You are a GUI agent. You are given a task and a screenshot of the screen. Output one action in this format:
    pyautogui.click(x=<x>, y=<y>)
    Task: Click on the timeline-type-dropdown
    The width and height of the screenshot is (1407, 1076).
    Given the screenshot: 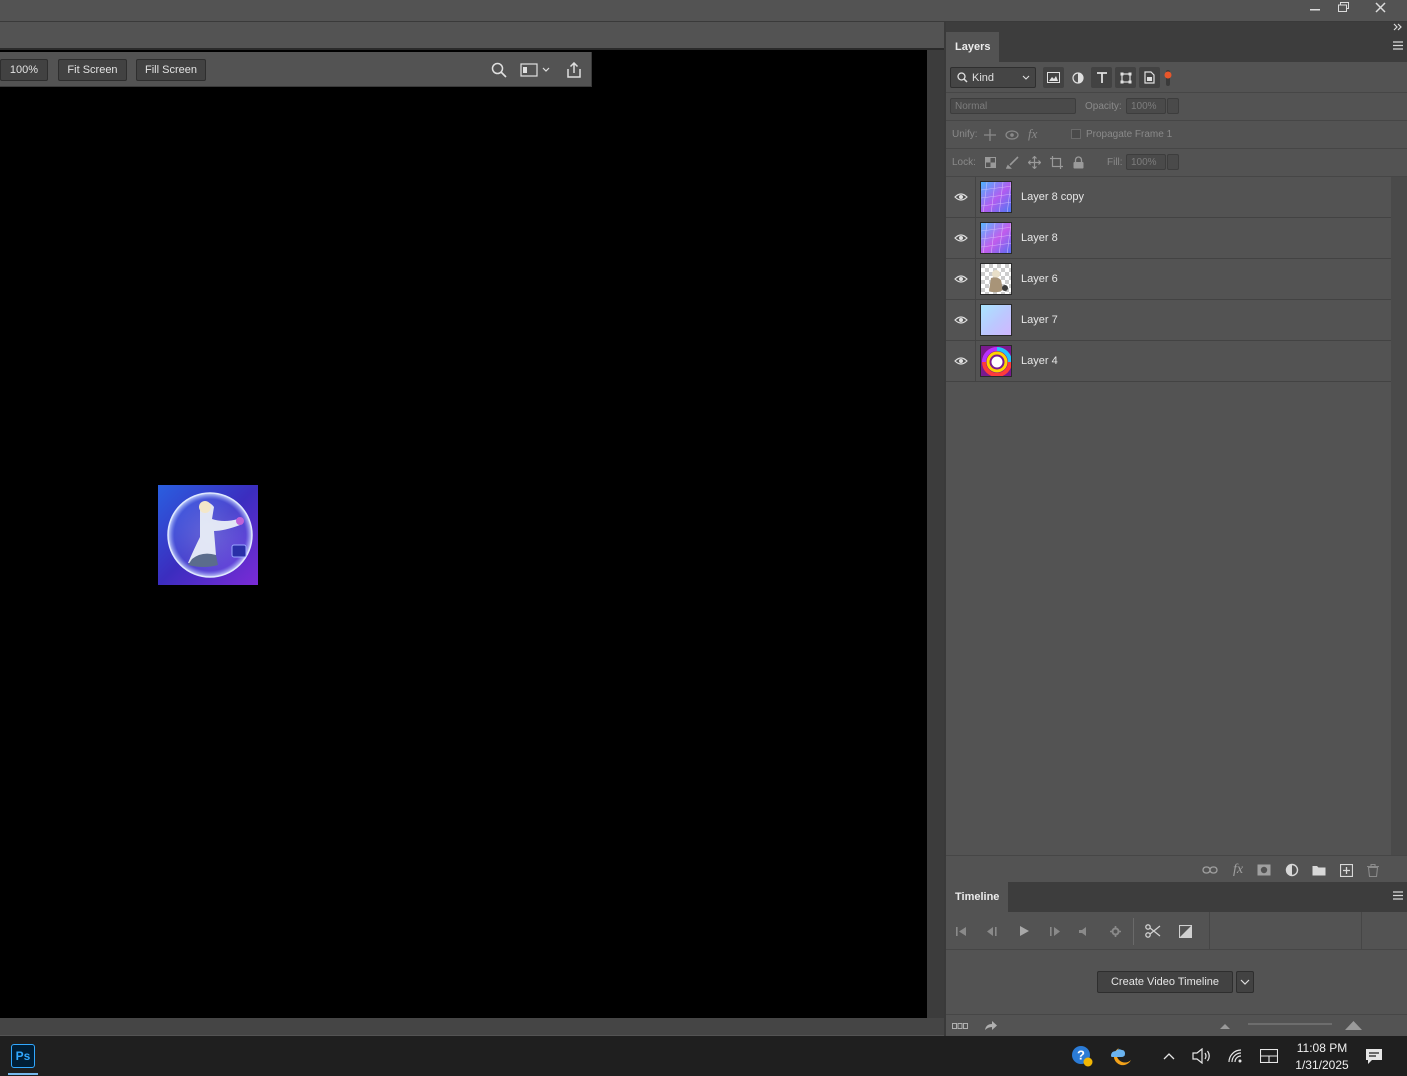 What is the action you would take?
    pyautogui.click(x=1245, y=982)
    